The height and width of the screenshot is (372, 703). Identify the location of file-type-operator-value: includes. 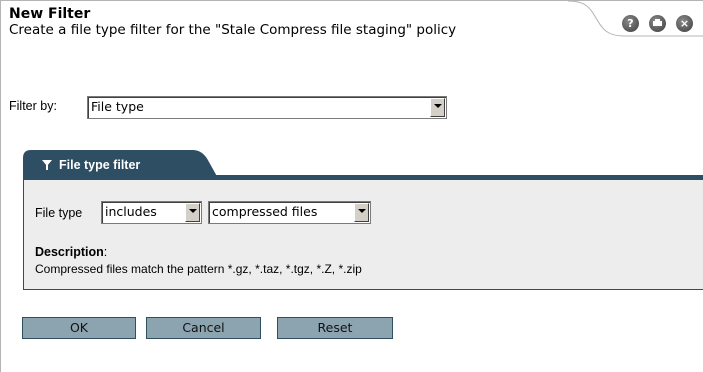
(131, 211).